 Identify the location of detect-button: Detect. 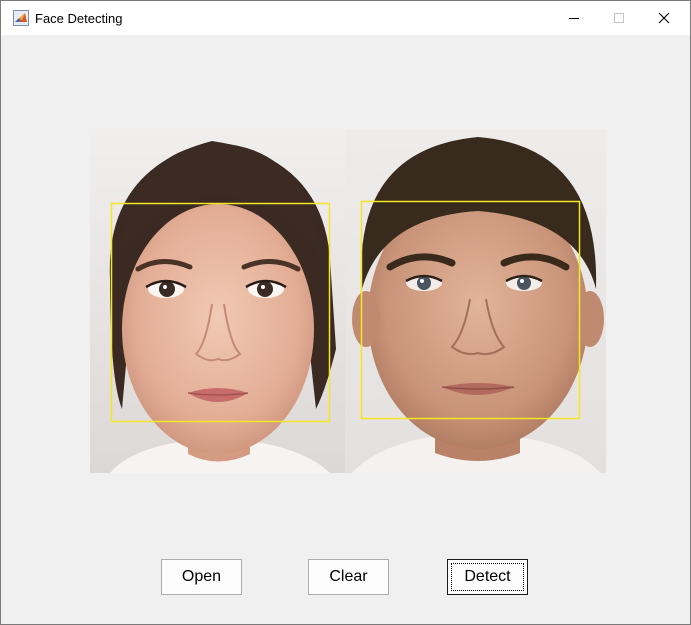
(487, 577).